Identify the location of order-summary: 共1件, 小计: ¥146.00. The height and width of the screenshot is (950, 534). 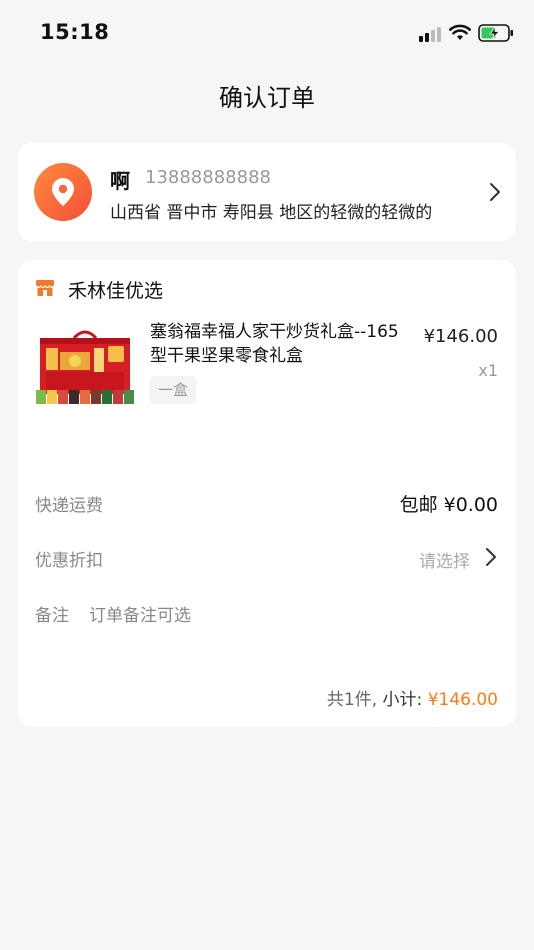
(412, 697).